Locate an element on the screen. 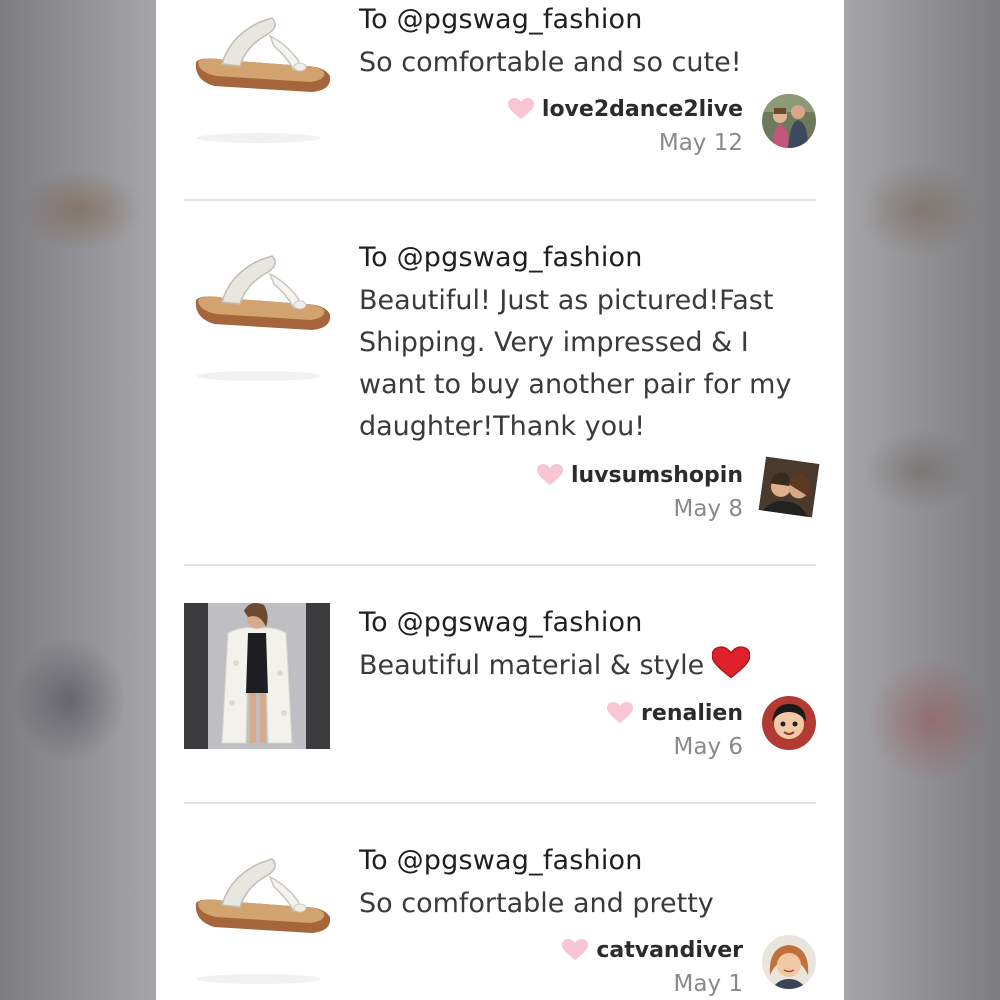  review-user-row: renalien is located at coordinates (675, 713).